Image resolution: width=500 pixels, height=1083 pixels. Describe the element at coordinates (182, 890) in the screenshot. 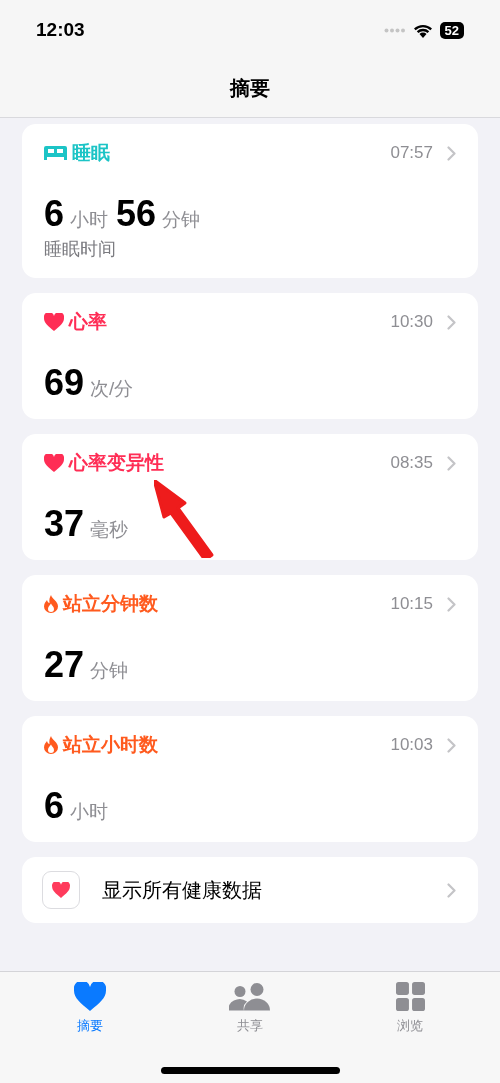

I see `show-all-label: 显示所有健康数据` at that location.